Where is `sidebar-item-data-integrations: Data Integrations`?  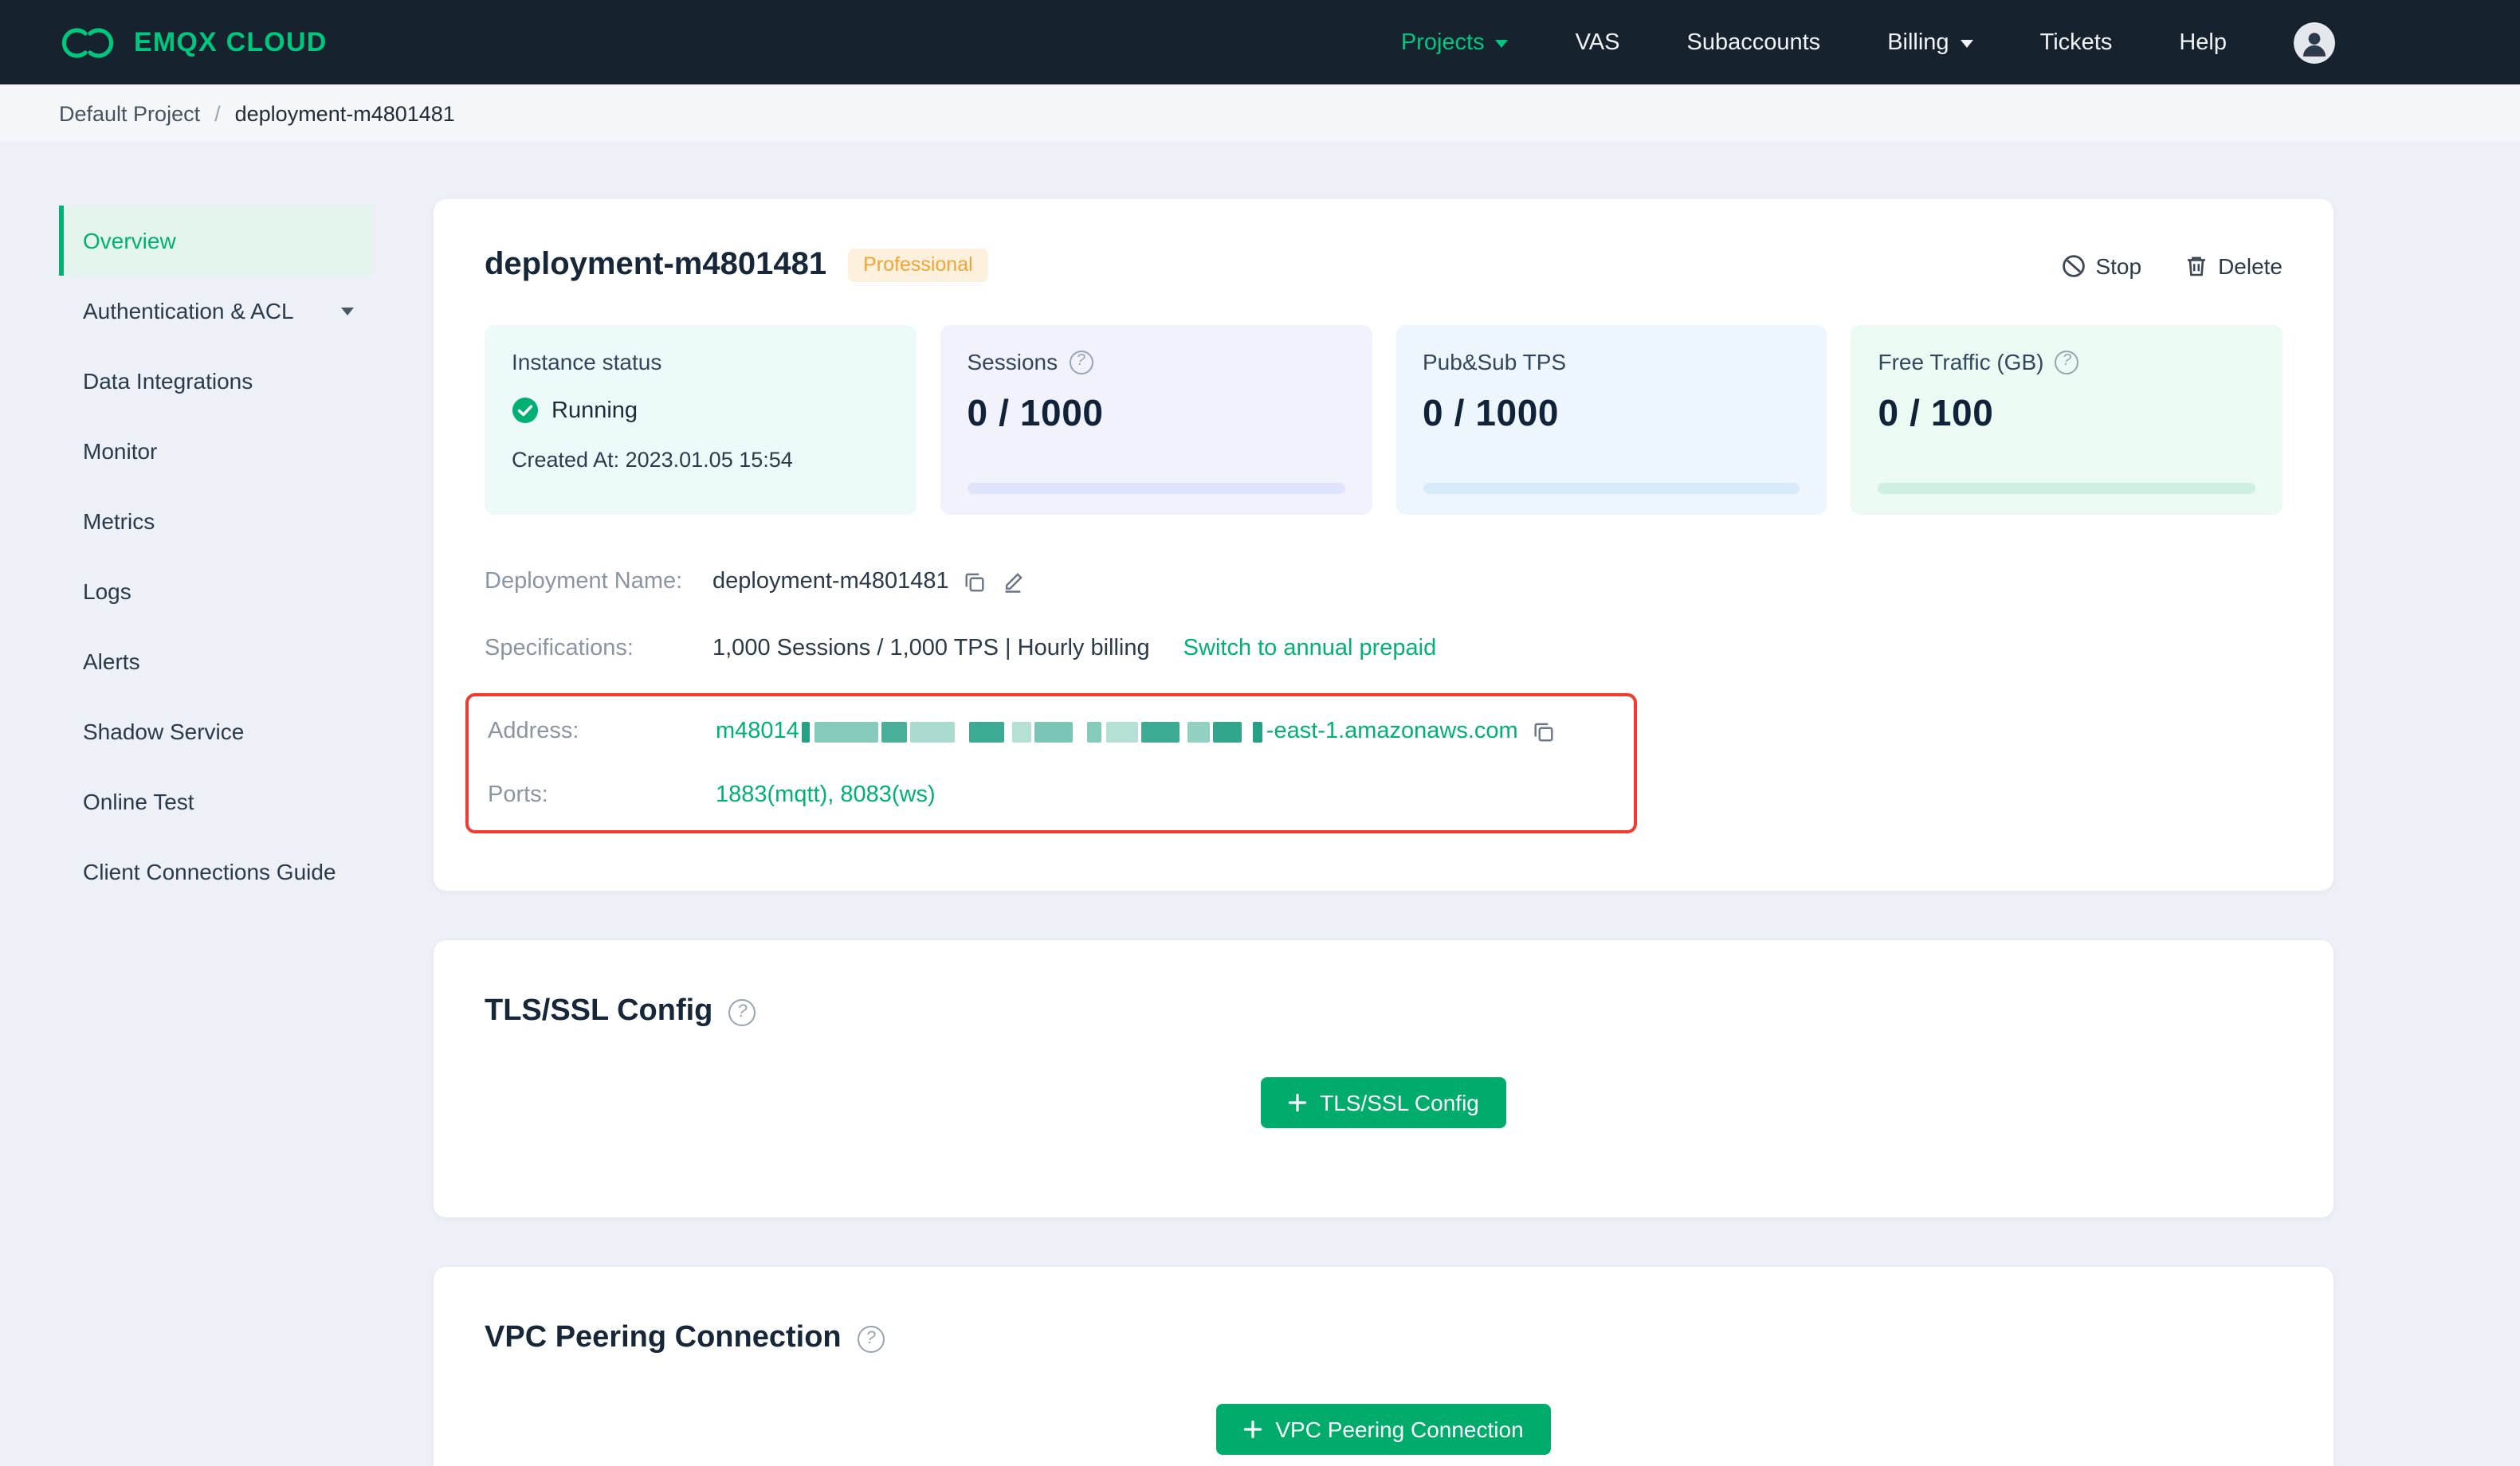
sidebar-item-data-integrations: Data Integrations is located at coordinates (216, 381).